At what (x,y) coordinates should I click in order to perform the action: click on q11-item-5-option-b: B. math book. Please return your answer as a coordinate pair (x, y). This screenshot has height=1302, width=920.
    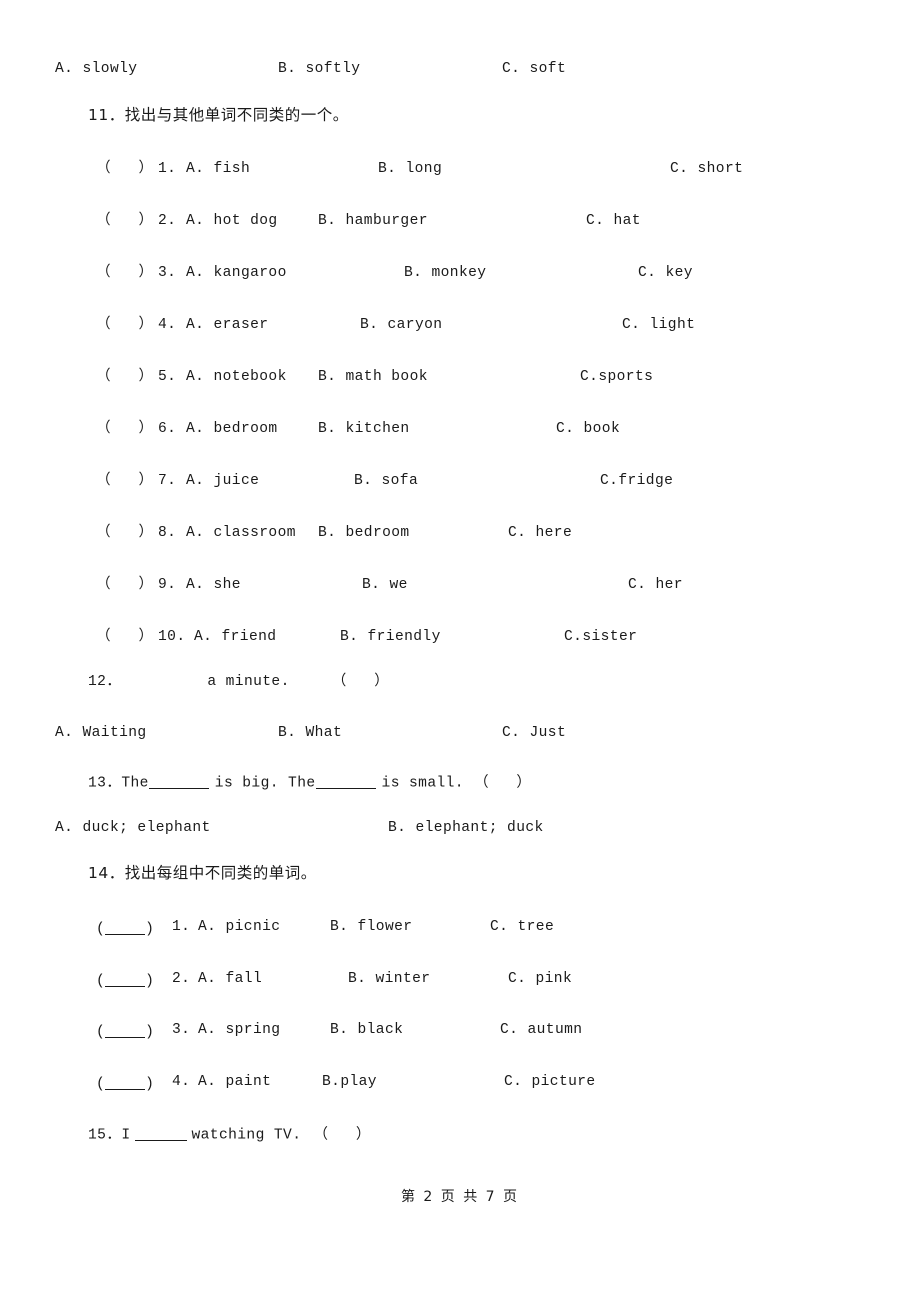
    Looking at the image, I should click on (373, 377).